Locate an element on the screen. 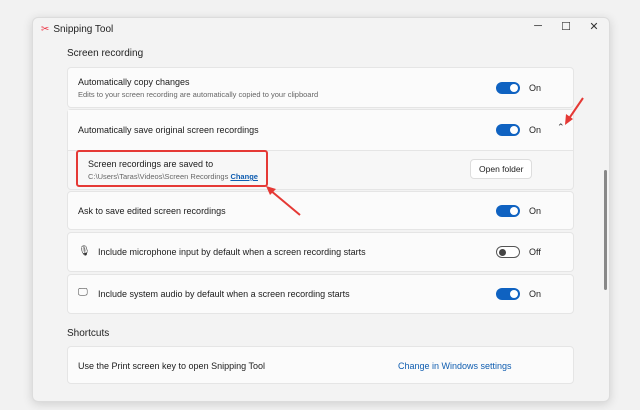 This screenshot has height=410, width=640. highlight-box is located at coordinates (172, 168).